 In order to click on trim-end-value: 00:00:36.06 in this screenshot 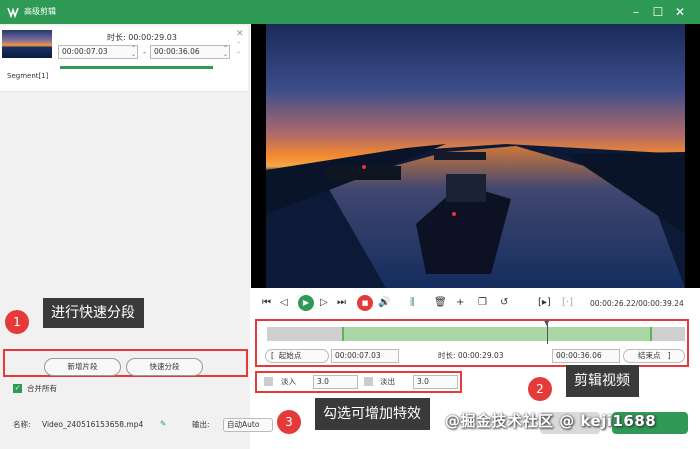, I will do `click(579, 355)`.